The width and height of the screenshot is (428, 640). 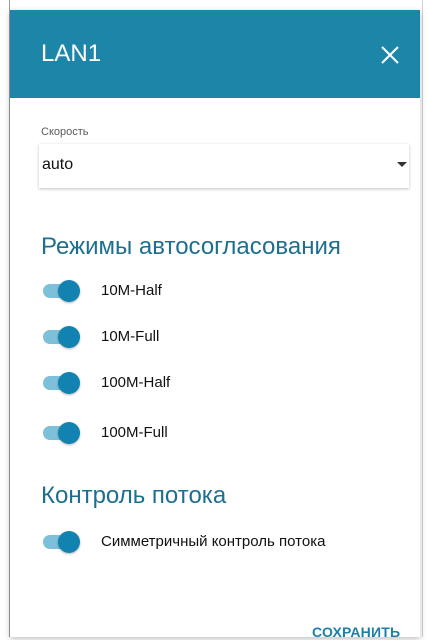 What do you see at coordinates (215, 54) in the screenshot?
I see `dialog-header: LAN1` at bounding box center [215, 54].